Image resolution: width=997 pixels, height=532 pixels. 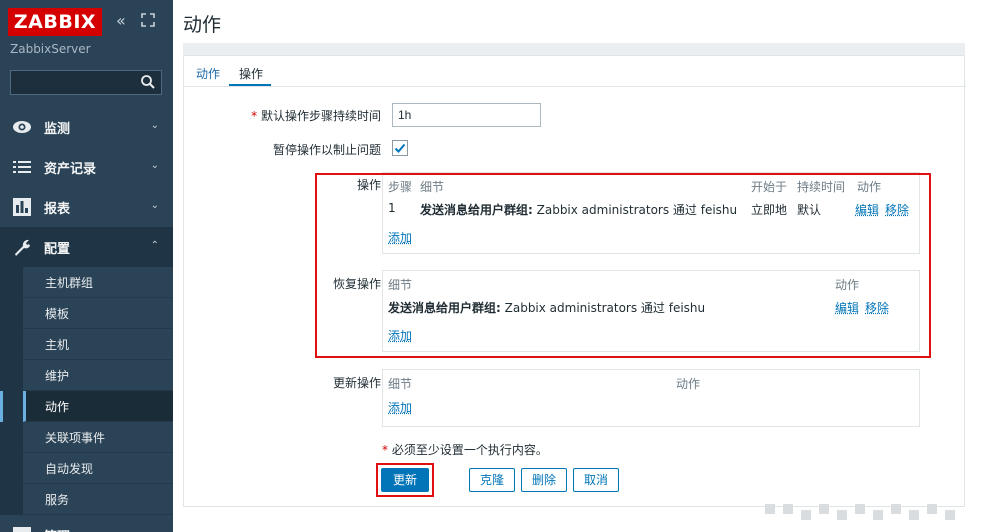 I want to click on zabbix-logo: ZABBIX, so click(x=55, y=22).